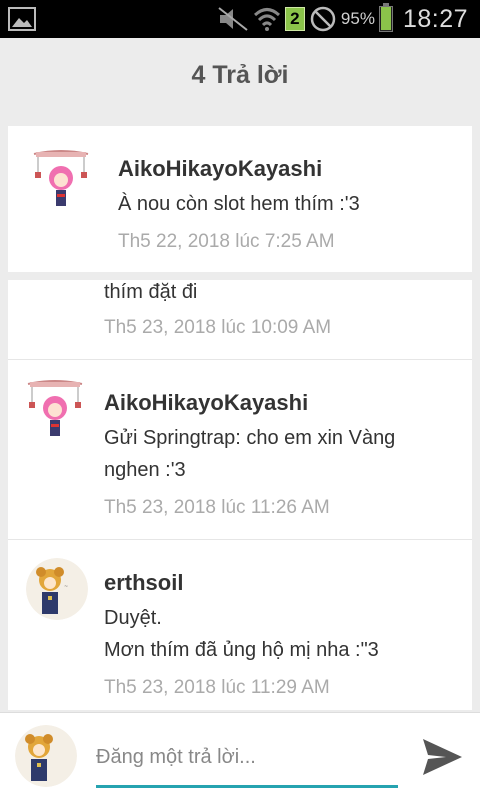 This screenshot has height=800, width=480. What do you see at coordinates (250, 438) in the screenshot?
I see `comment-text-line: Gửi Springtrap: cho em xin Vàng` at bounding box center [250, 438].